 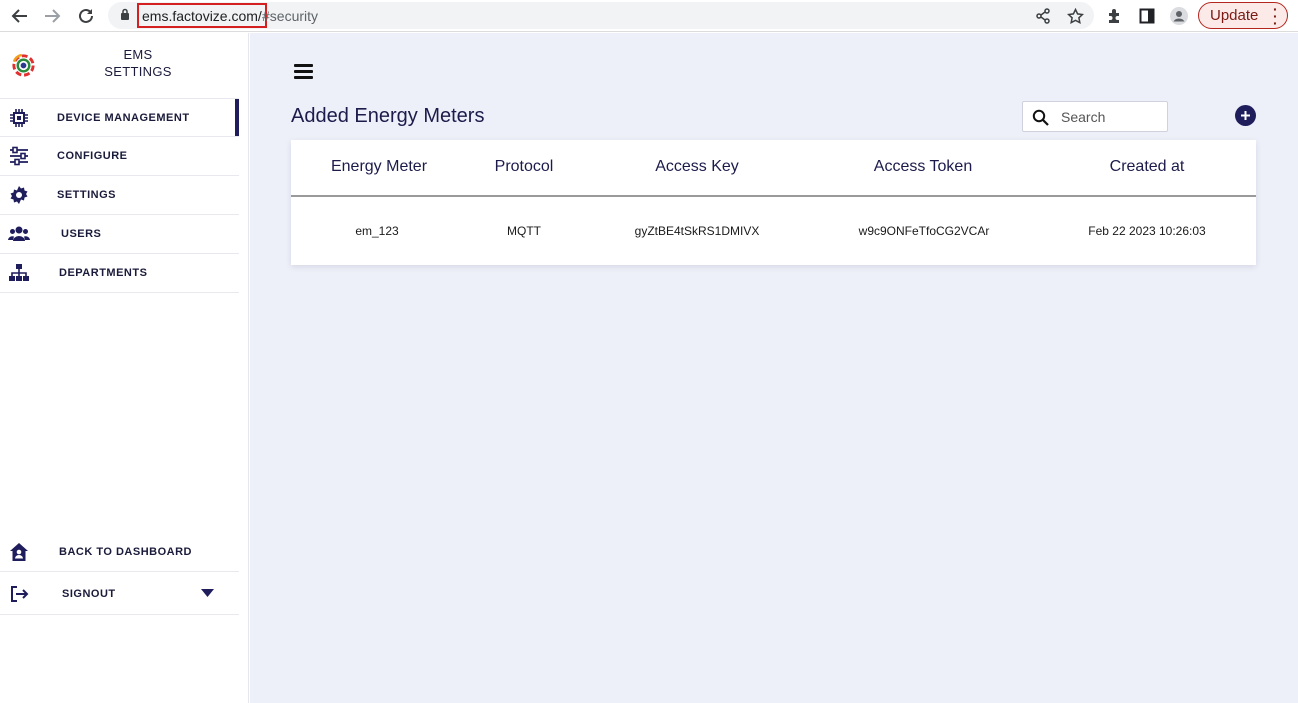 I want to click on back-button, so click(x=20, y=16).